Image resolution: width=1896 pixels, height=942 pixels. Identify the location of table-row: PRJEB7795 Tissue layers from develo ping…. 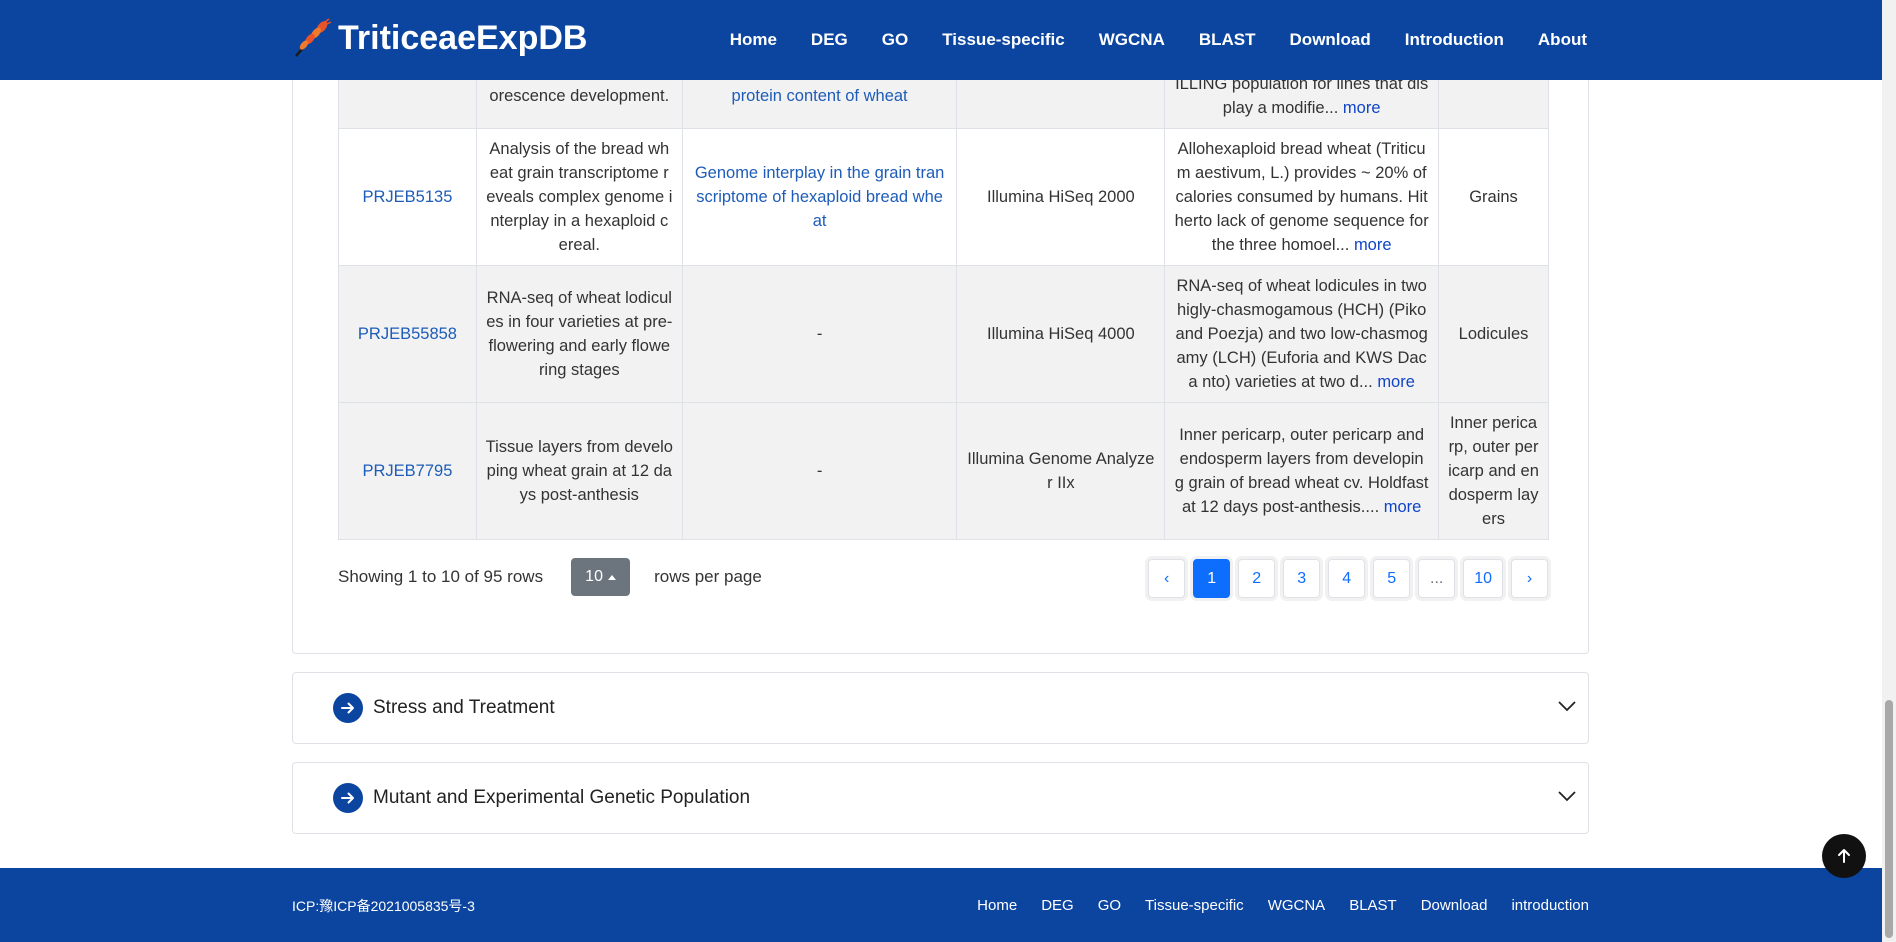
(943, 471).